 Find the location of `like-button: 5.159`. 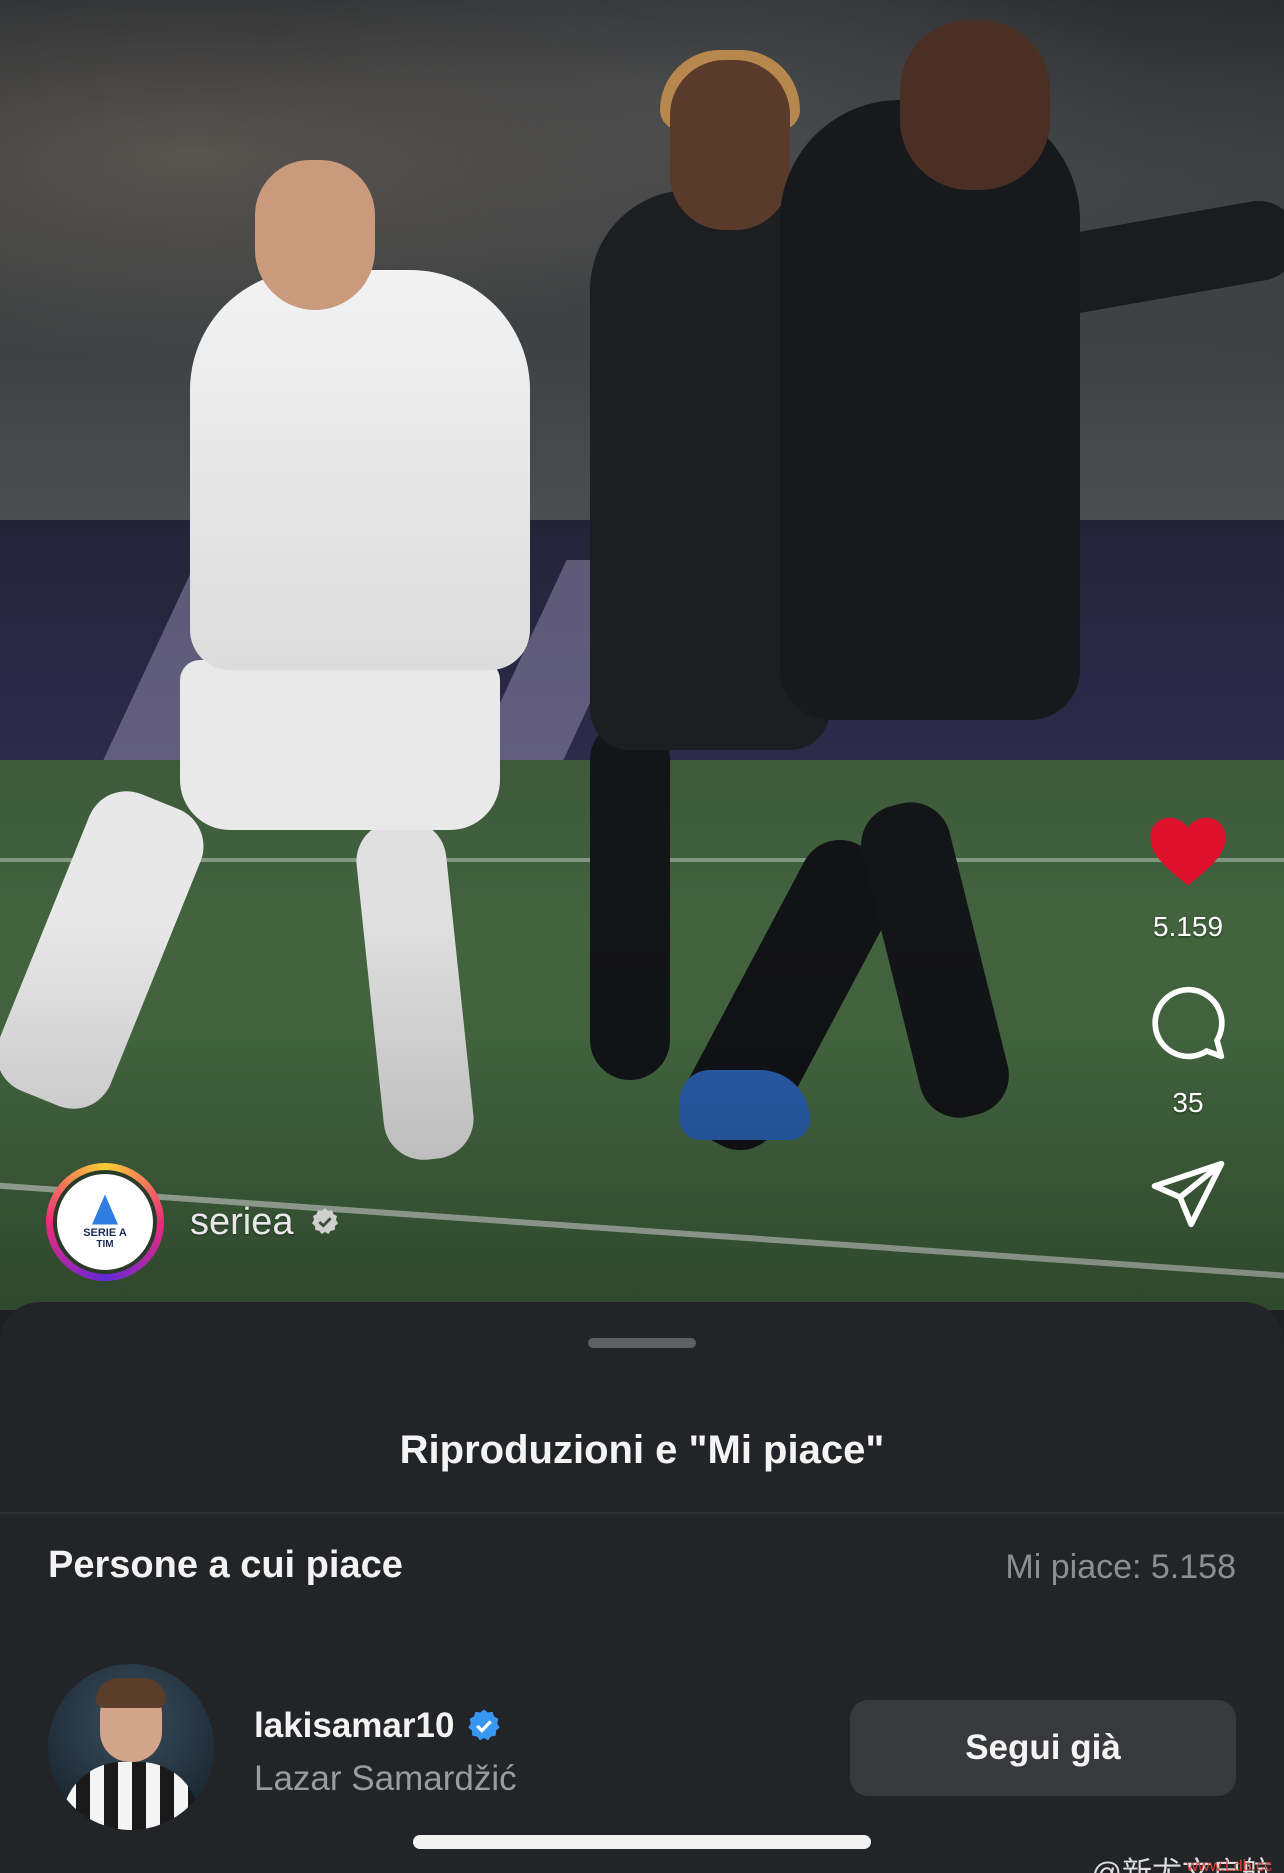

like-button: 5.159 is located at coordinates (1188, 879).